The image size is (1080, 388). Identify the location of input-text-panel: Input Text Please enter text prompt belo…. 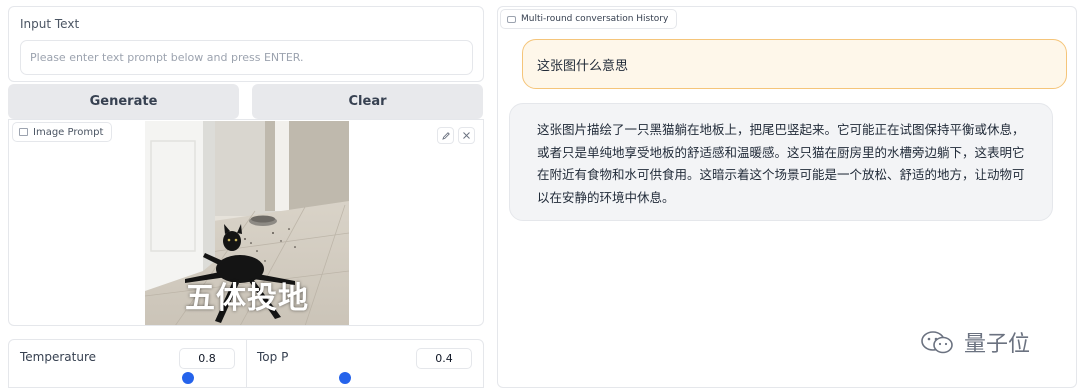
(246, 44).